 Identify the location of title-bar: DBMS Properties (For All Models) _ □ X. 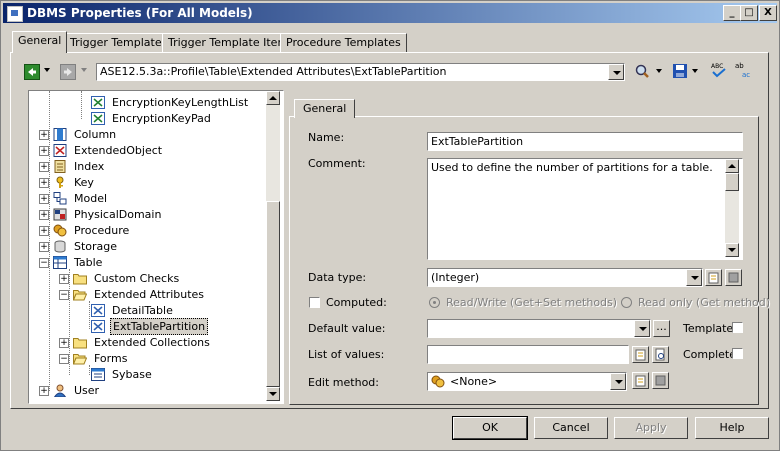
(390, 13).